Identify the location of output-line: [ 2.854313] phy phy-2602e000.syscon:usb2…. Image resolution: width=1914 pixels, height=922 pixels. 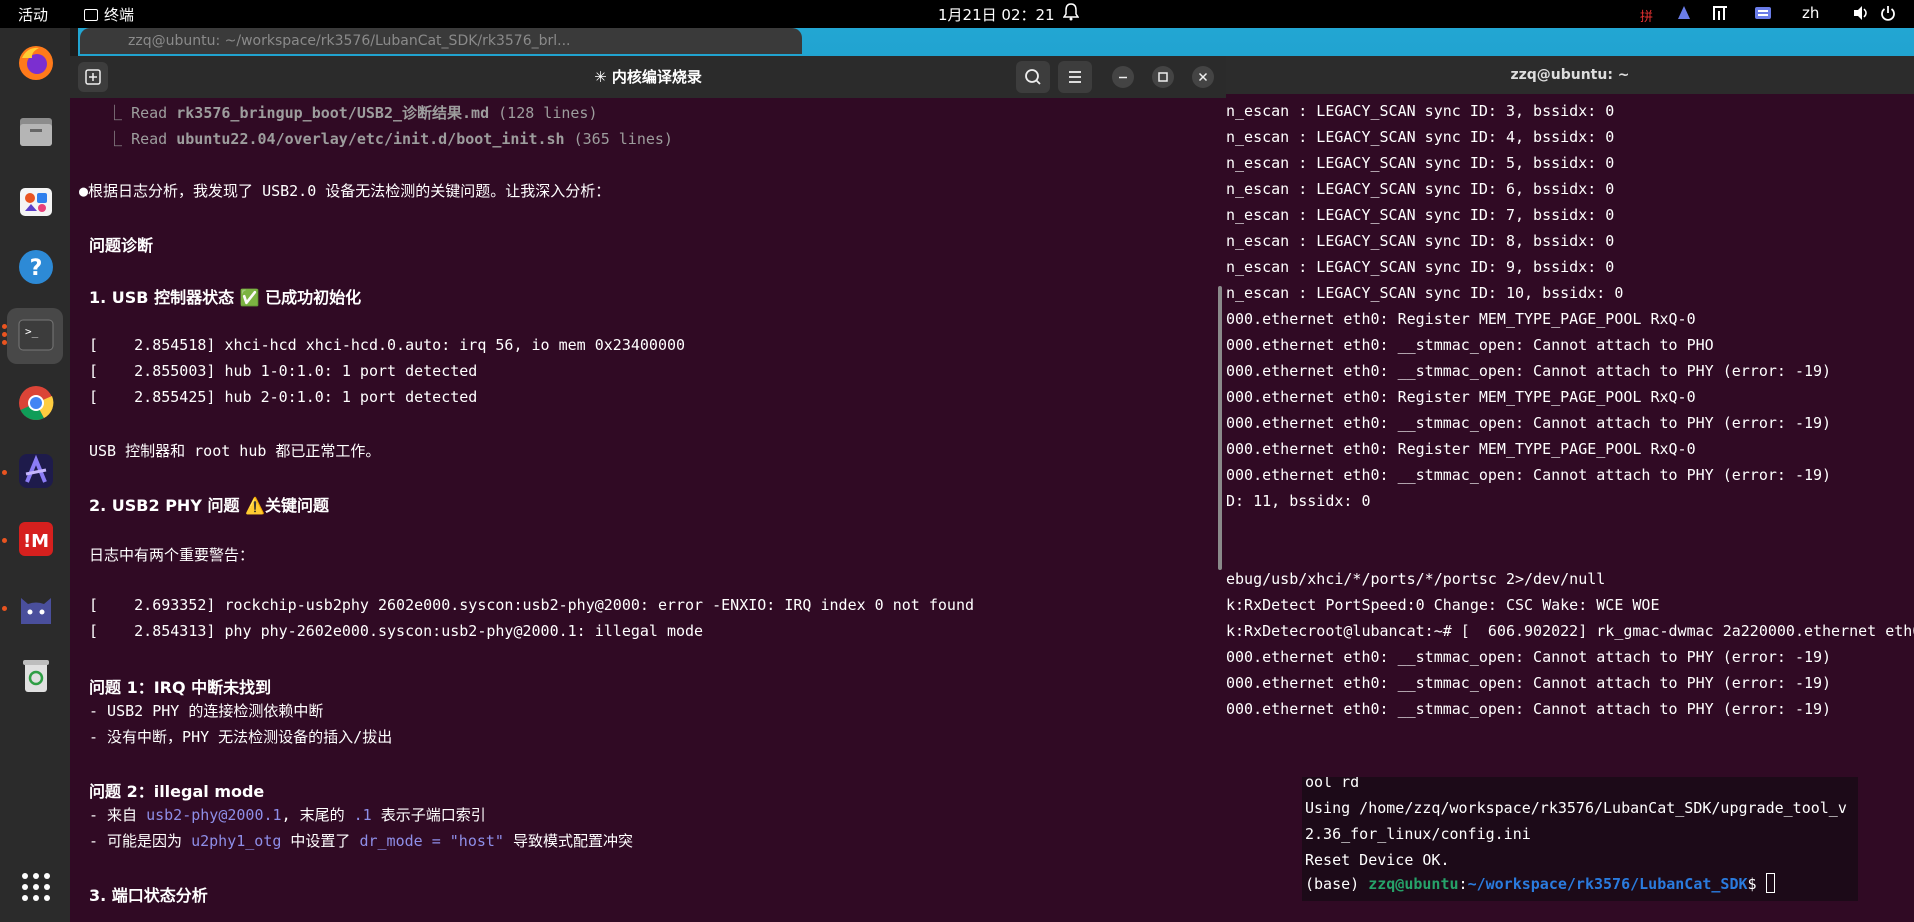
(396, 631).